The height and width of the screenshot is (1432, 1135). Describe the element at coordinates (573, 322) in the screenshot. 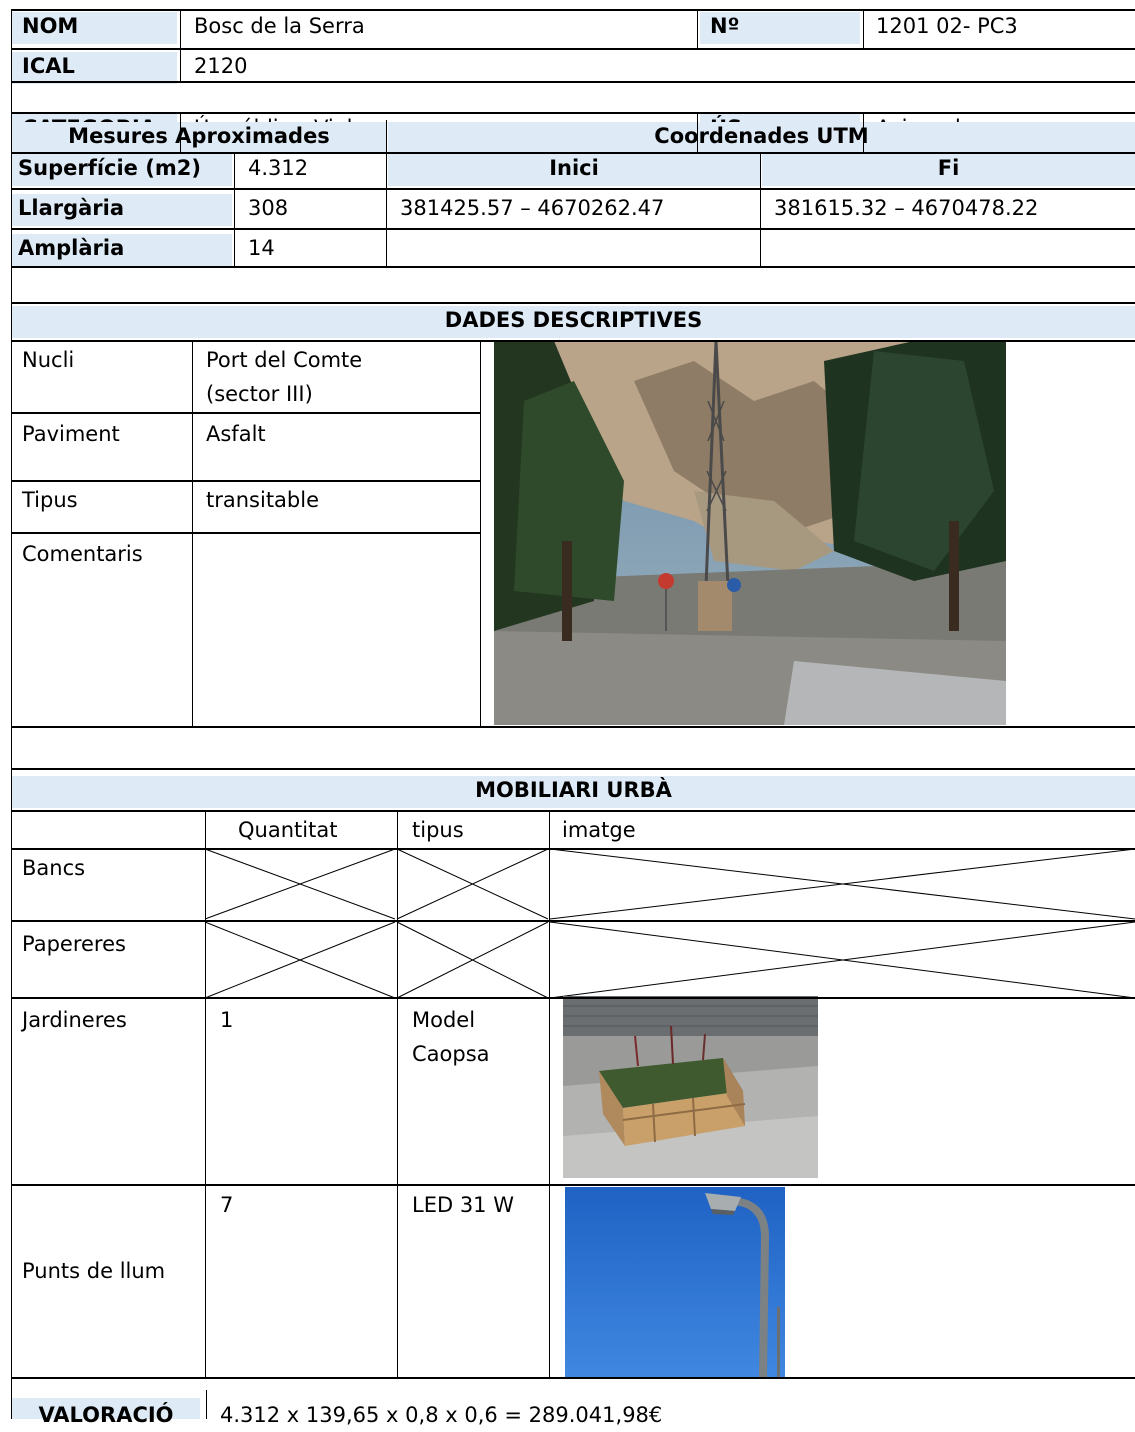

I see `descriptives-title: DADES DESCRIPTIVES` at that location.